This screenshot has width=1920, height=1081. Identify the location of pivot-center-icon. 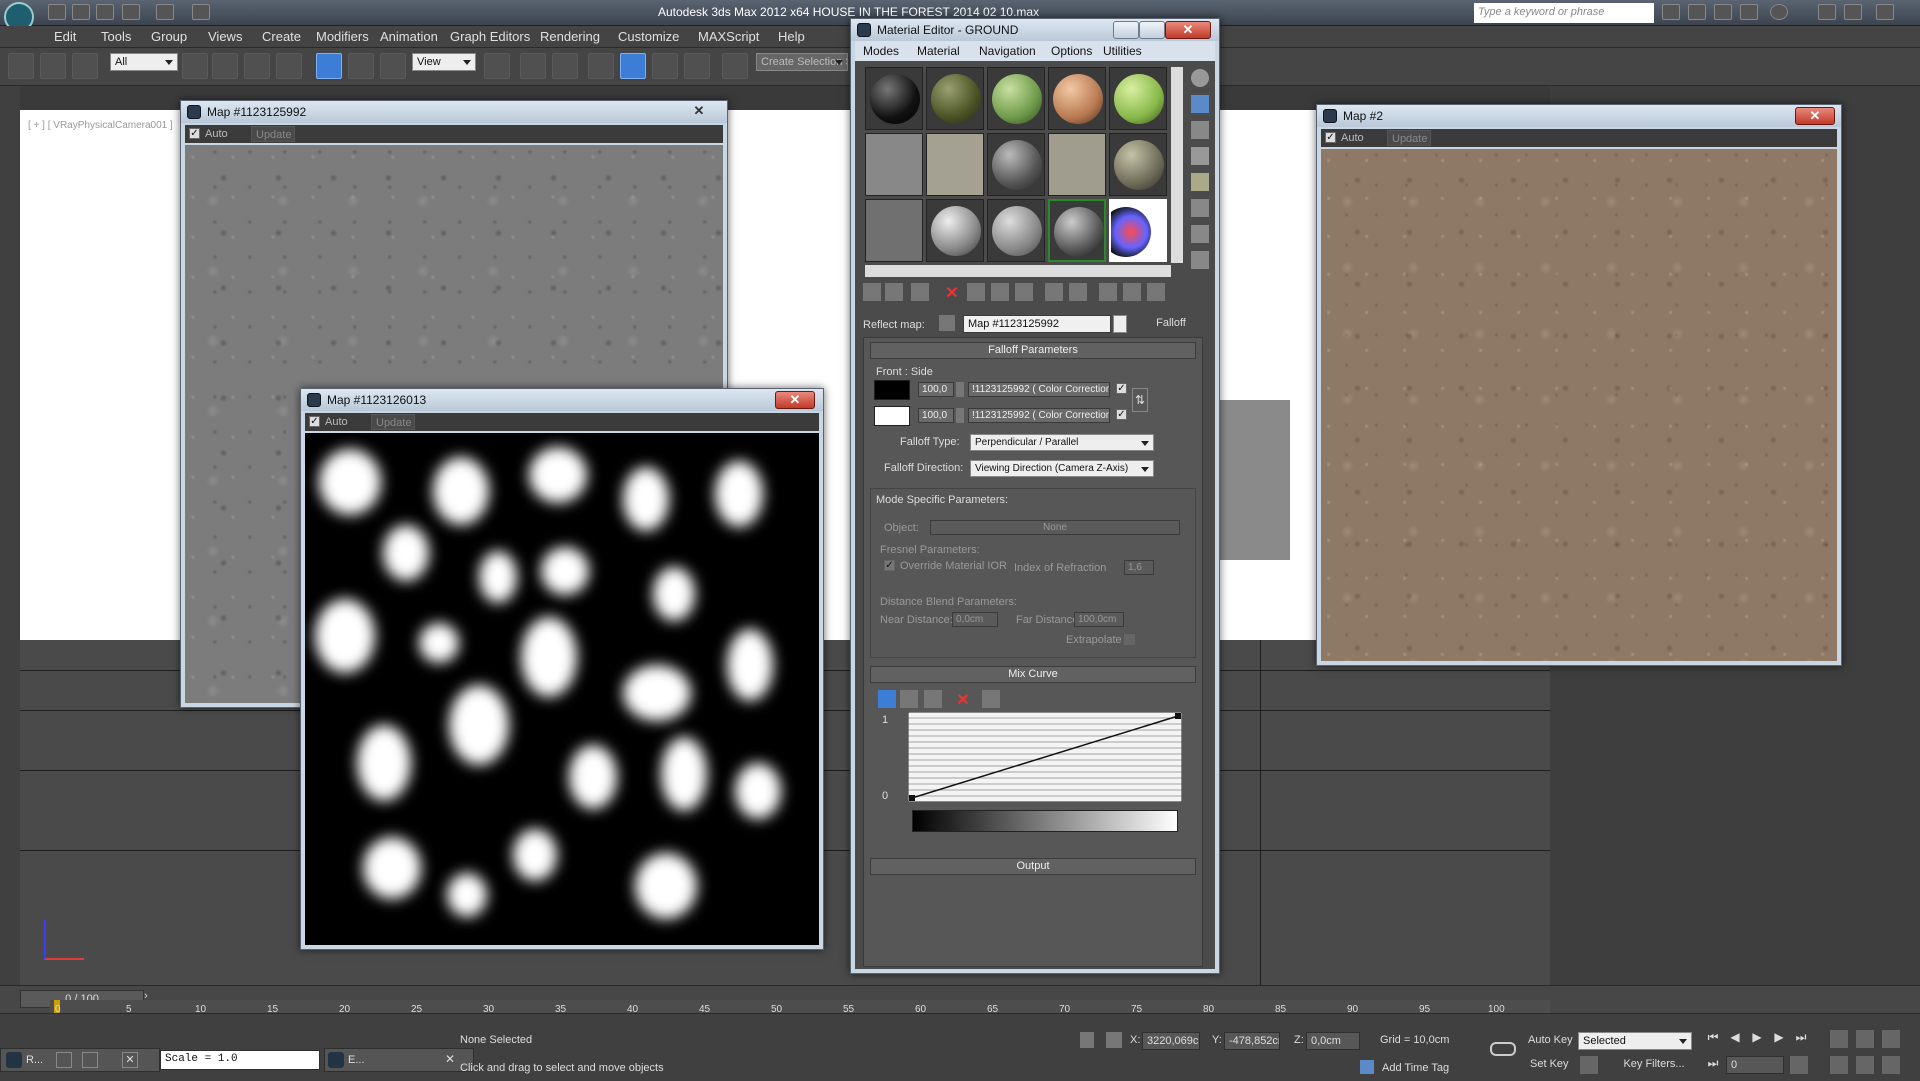
(497, 66).